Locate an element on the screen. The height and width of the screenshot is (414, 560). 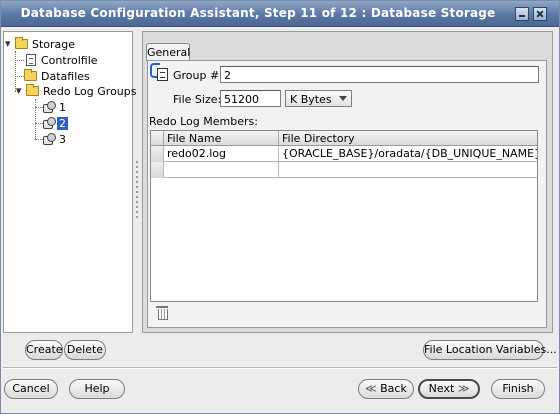
tree-node-group-3: 3 is located at coordinates (55, 139).